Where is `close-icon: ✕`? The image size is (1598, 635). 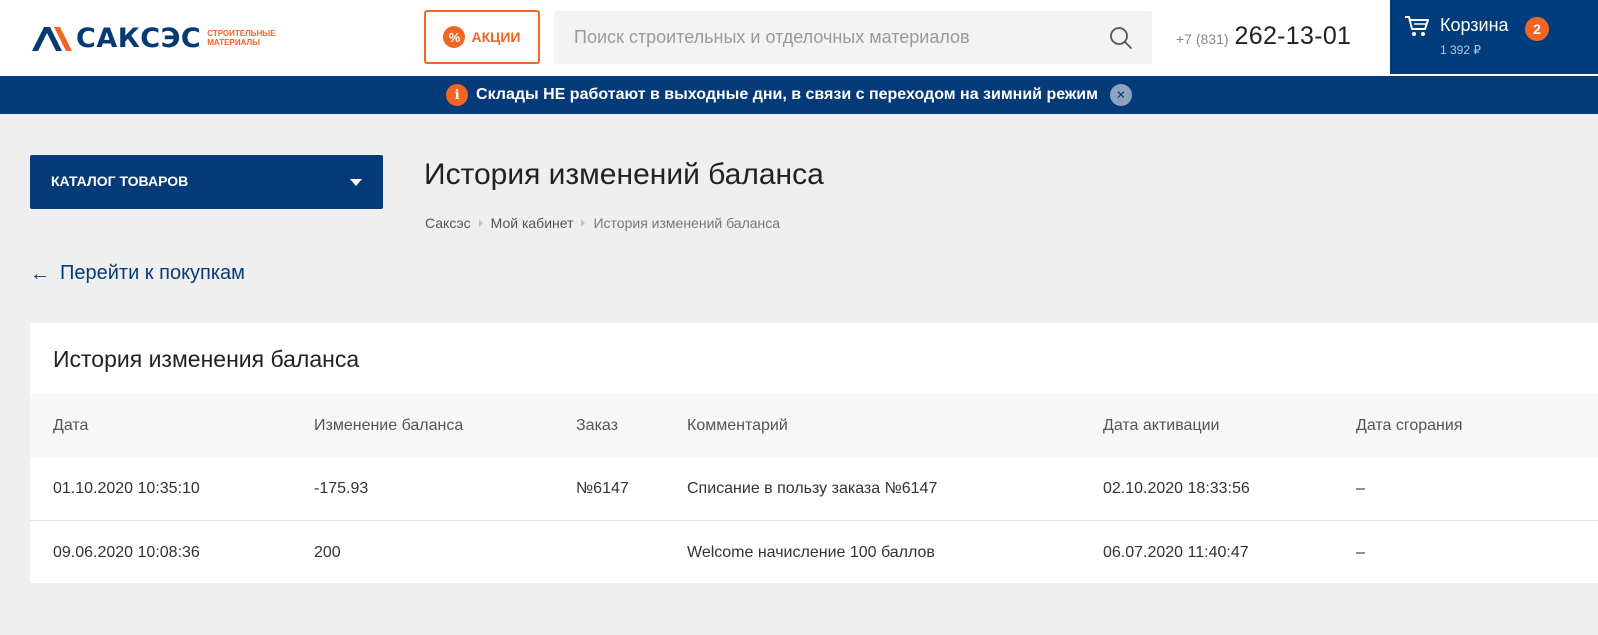
close-icon: ✕ is located at coordinates (1120, 95).